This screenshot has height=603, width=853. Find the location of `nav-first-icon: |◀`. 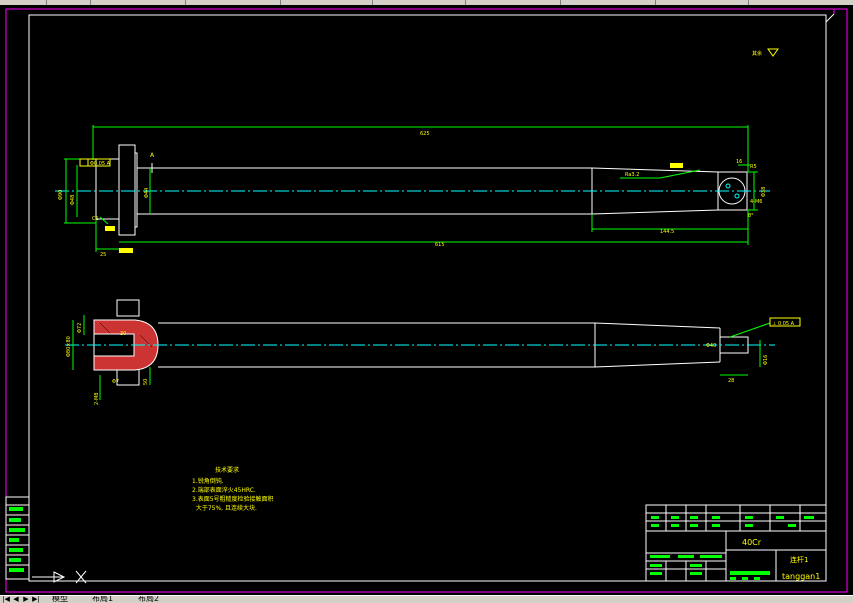

nav-first-icon: |◀ is located at coordinates (6, 599).